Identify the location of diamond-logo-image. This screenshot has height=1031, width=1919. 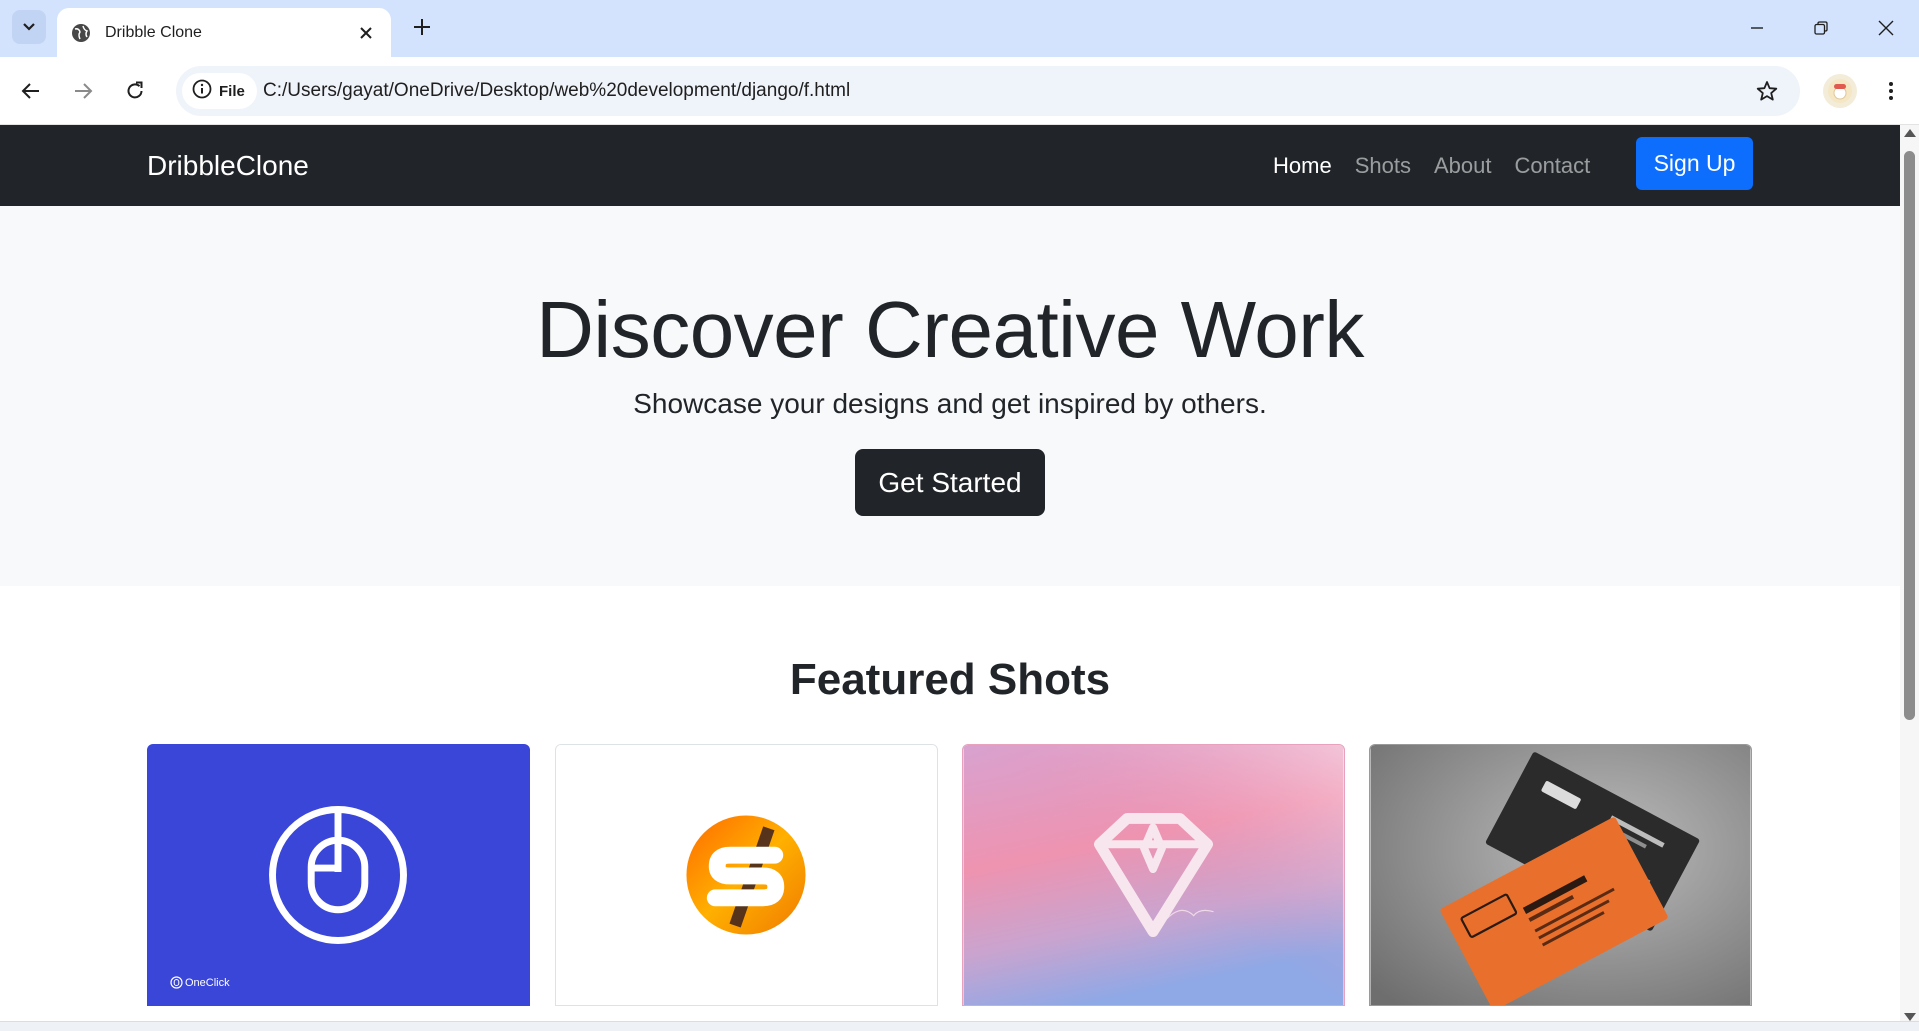
(1153, 875).